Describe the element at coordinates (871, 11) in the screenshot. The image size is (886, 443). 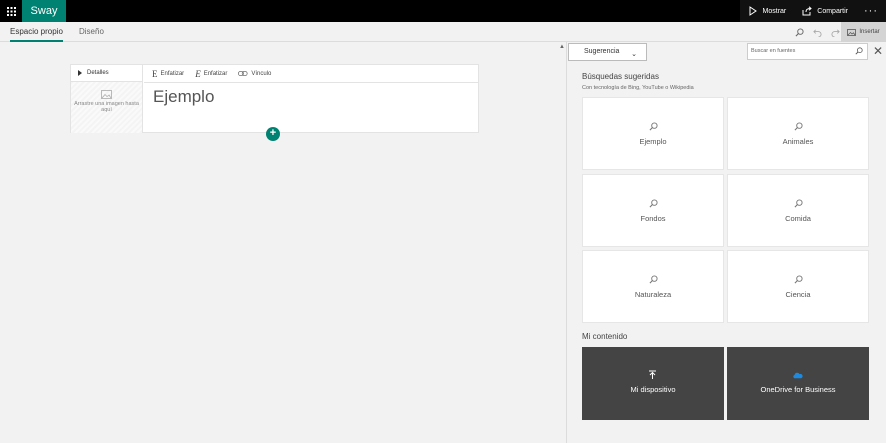
I see `more-options-icon: ···` at that location.